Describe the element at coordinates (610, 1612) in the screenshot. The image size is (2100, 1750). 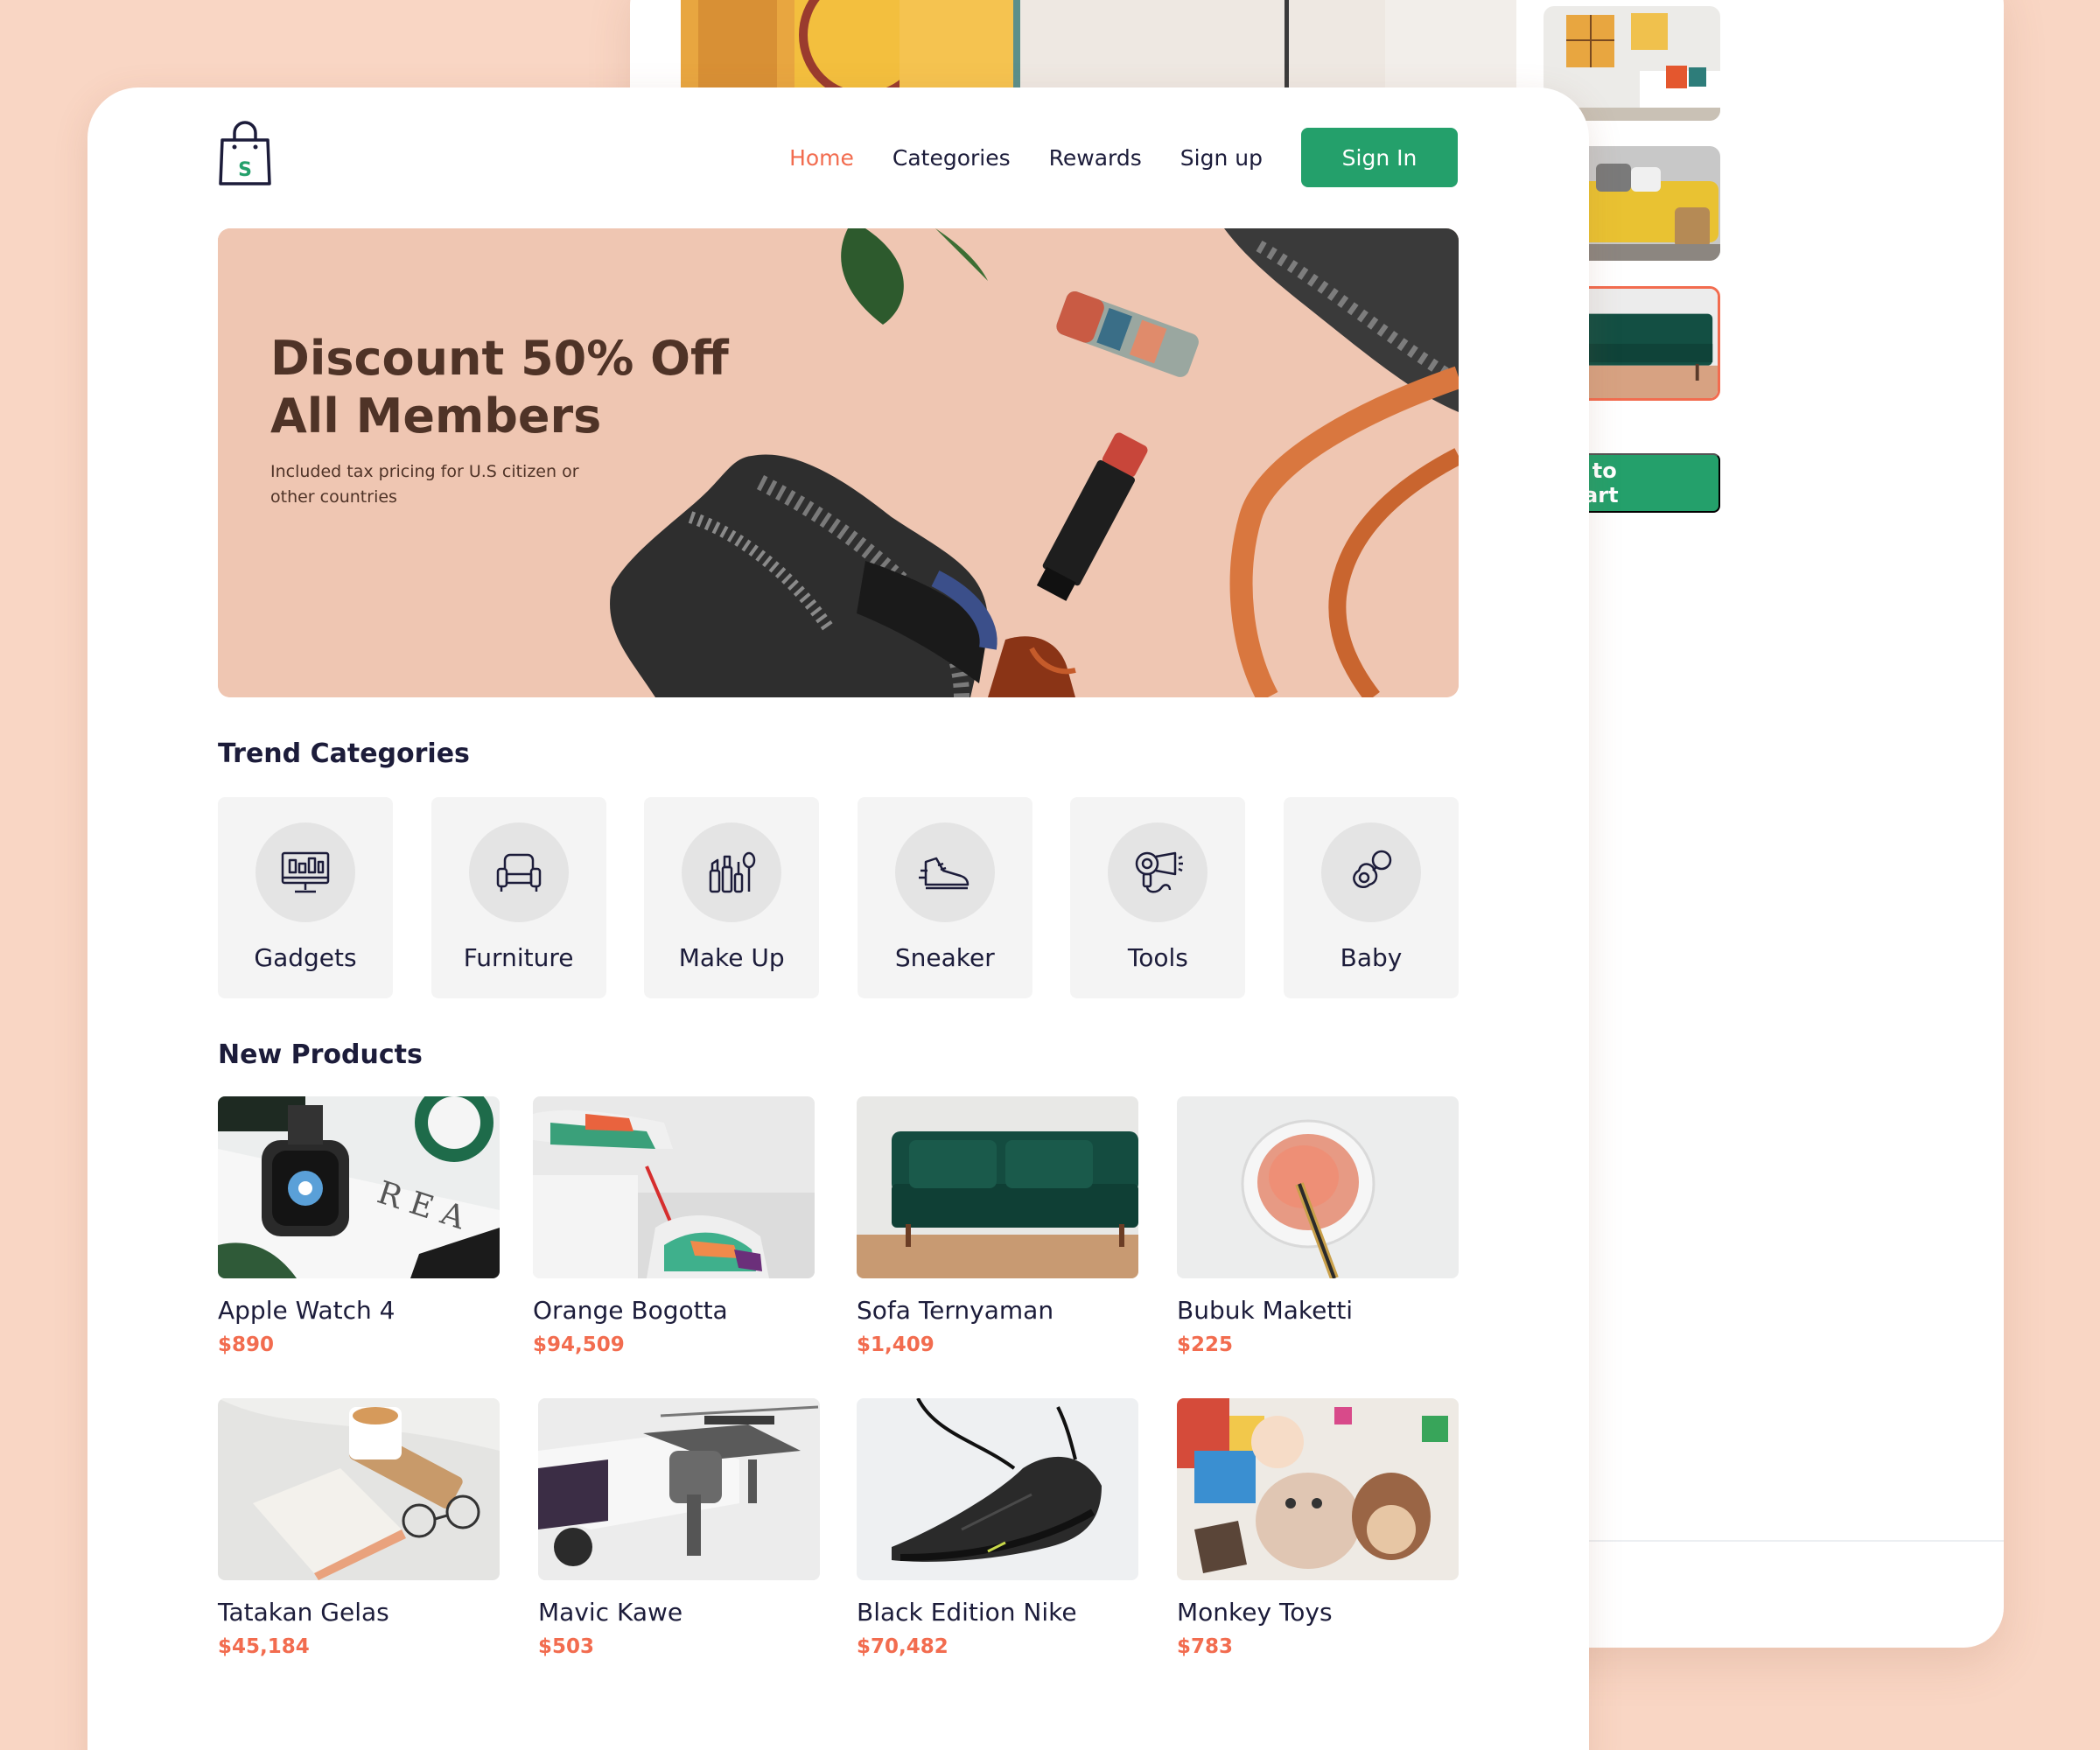
I see `product-name: Mavic Kawe` at that location.